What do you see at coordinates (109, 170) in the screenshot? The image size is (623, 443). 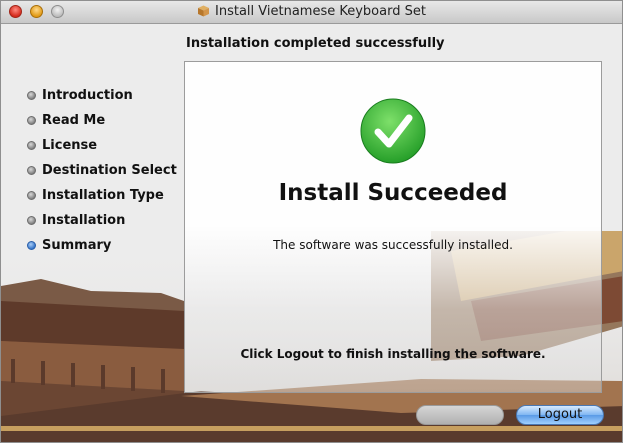 I see `step-label: Destination Select` at bounding box center [109, 170].